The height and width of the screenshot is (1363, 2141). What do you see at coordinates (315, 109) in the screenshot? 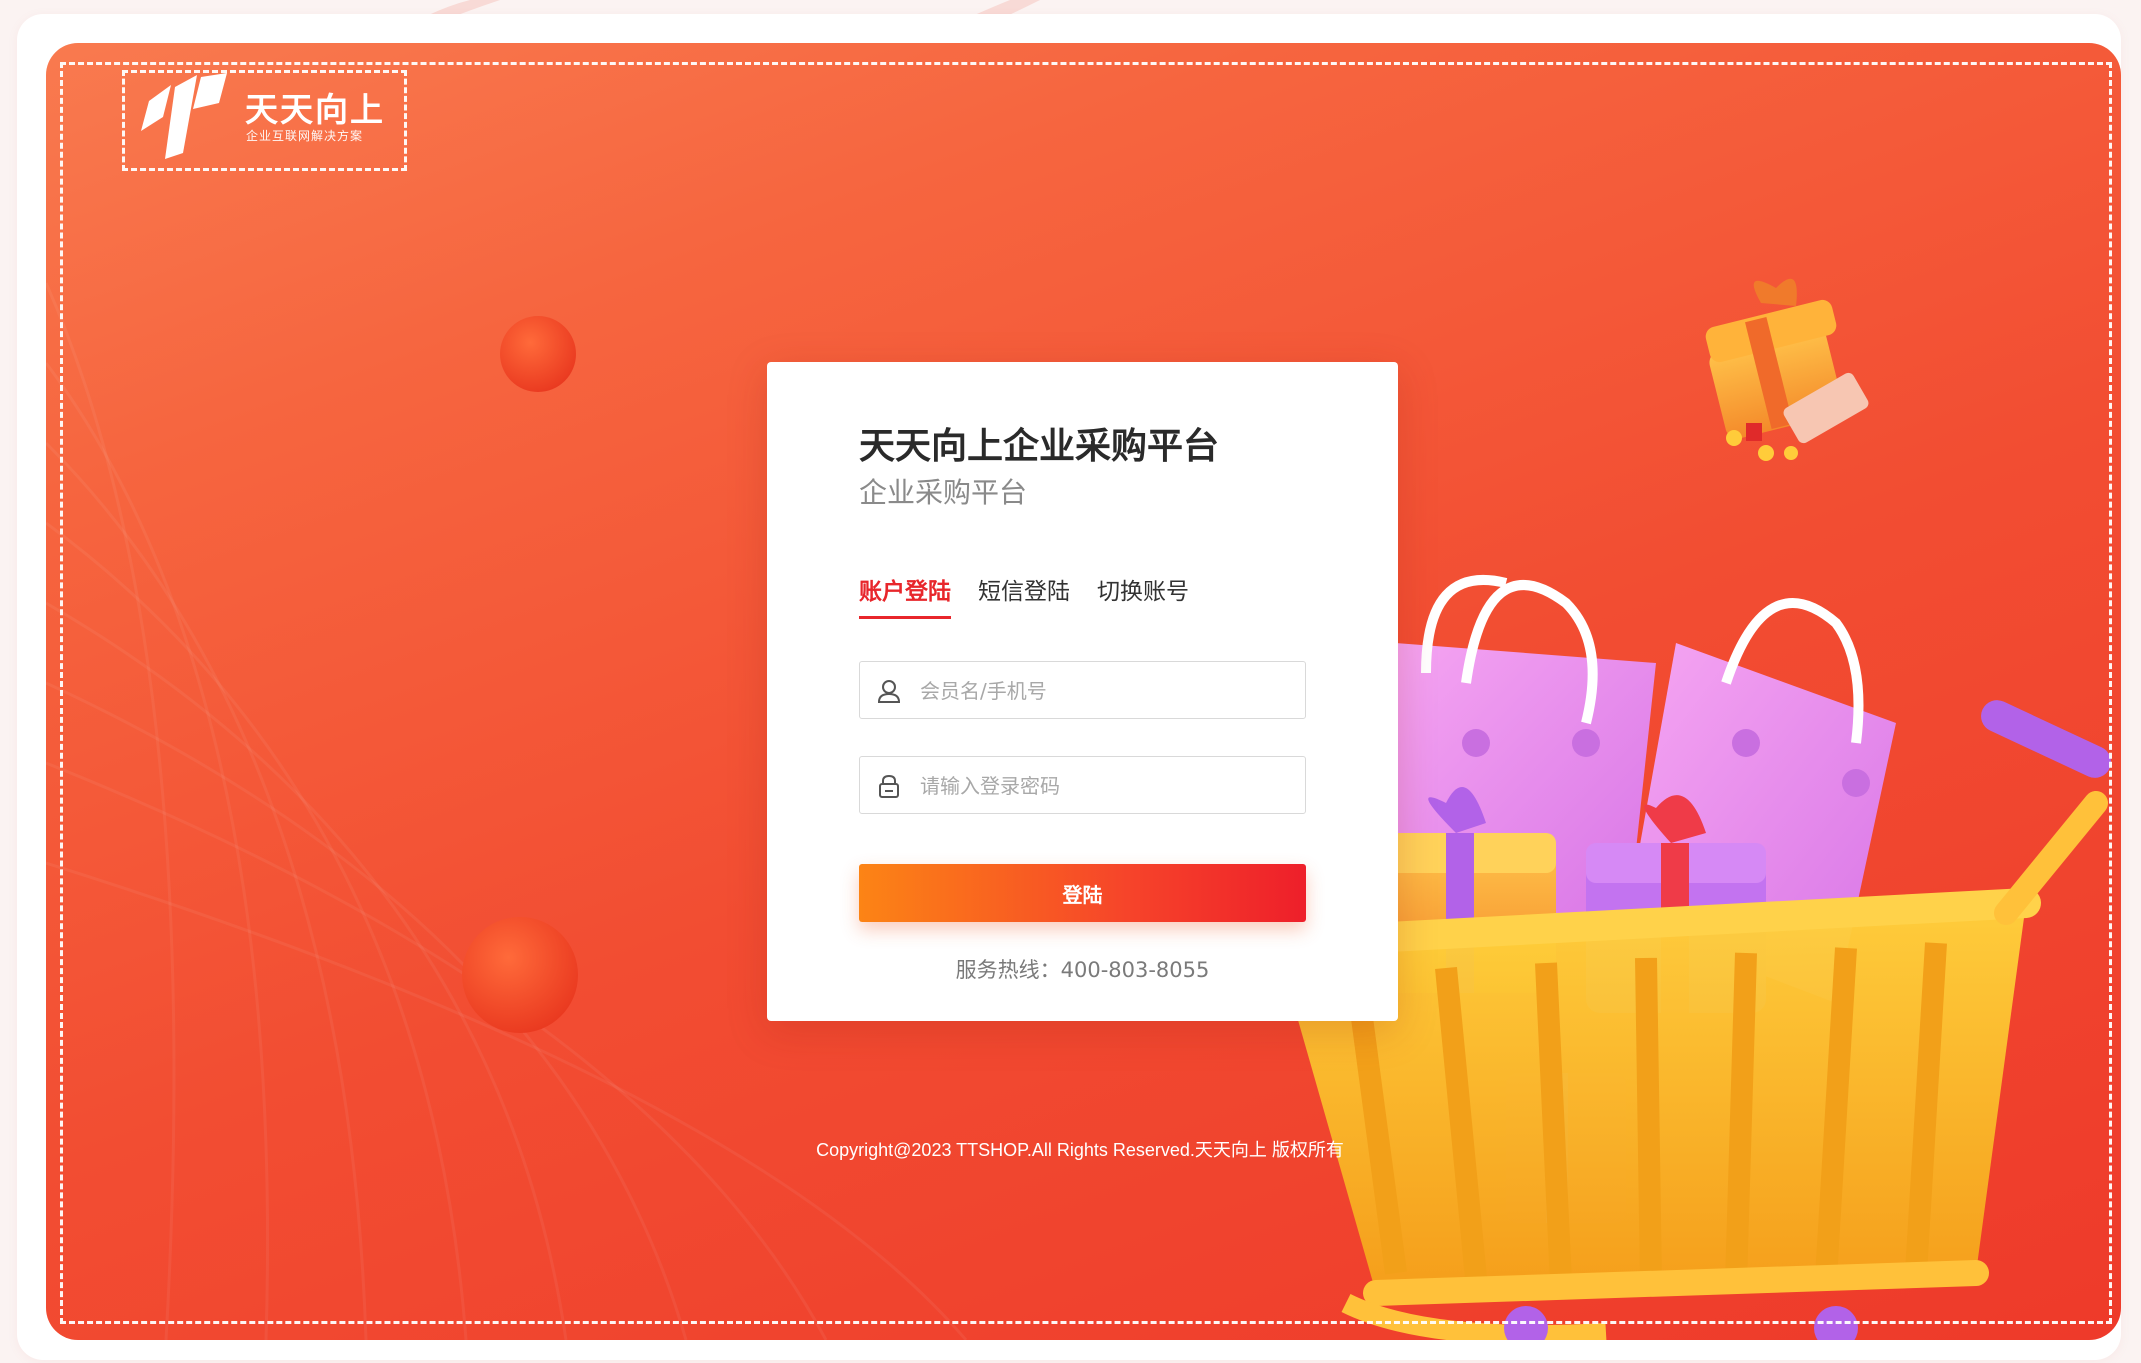
I see `brand-name: 天天向上` at bounding box center [315, 109].